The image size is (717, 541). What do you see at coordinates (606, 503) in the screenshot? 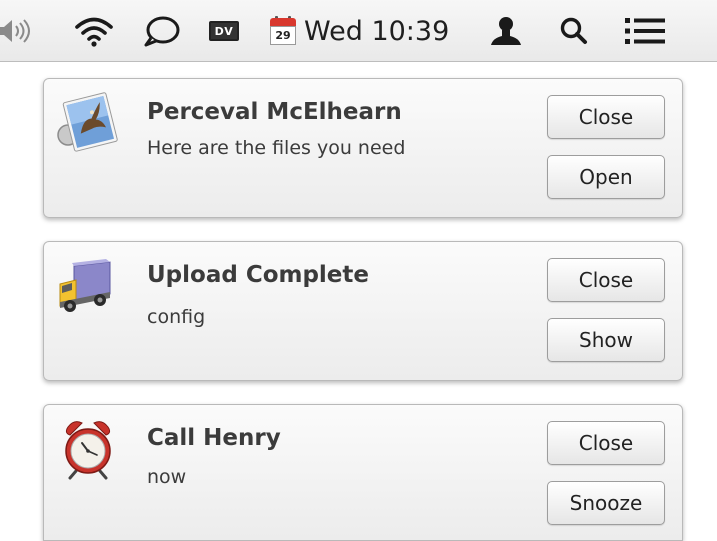
I see `snooze-button: Snooze` at bounding box center [606, 503].